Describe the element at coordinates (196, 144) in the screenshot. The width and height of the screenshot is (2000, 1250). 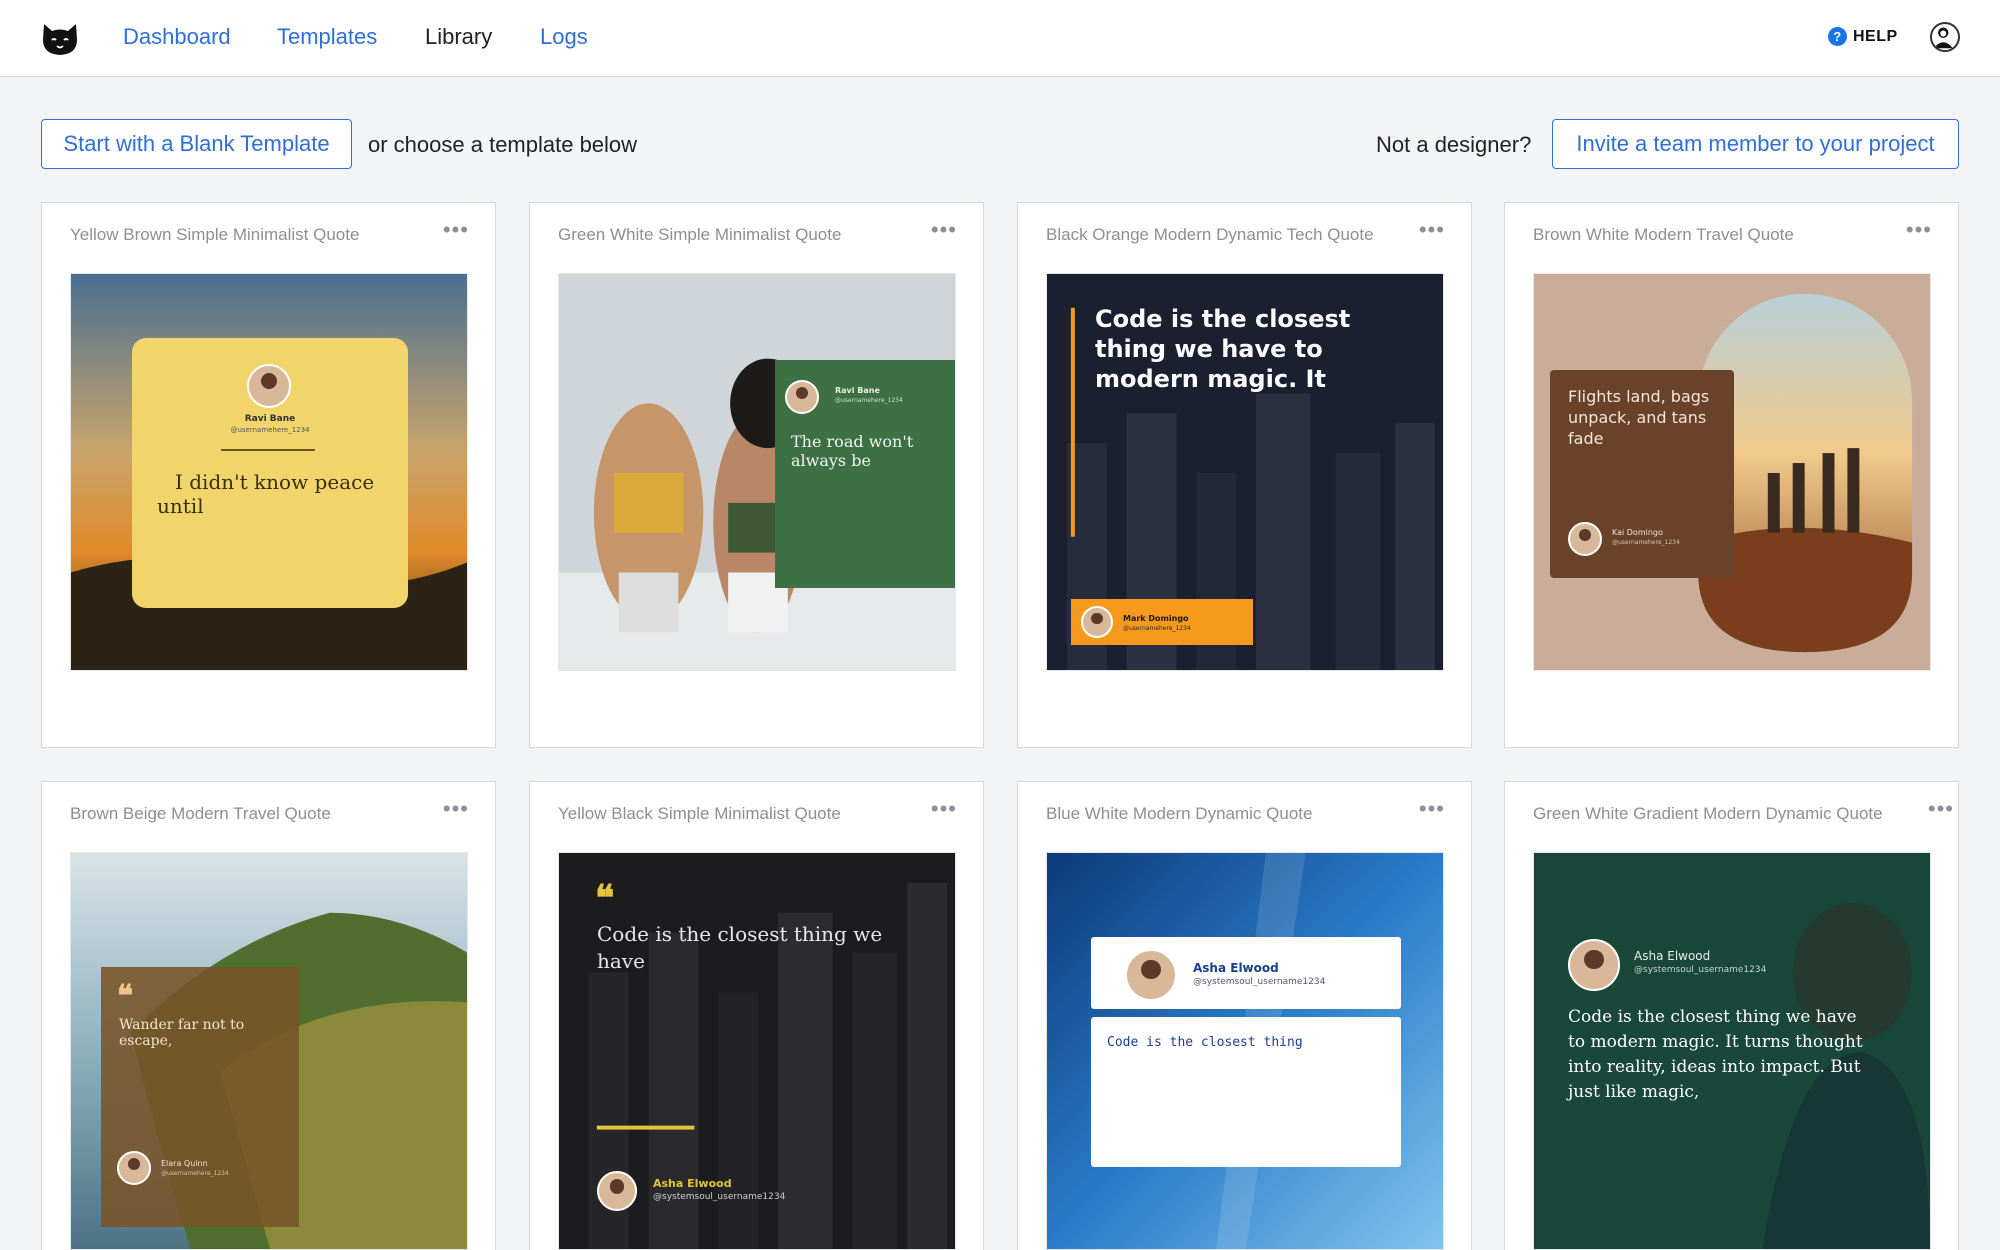
I see `start-blank-template-button: Start with a Blank Template` at that location.